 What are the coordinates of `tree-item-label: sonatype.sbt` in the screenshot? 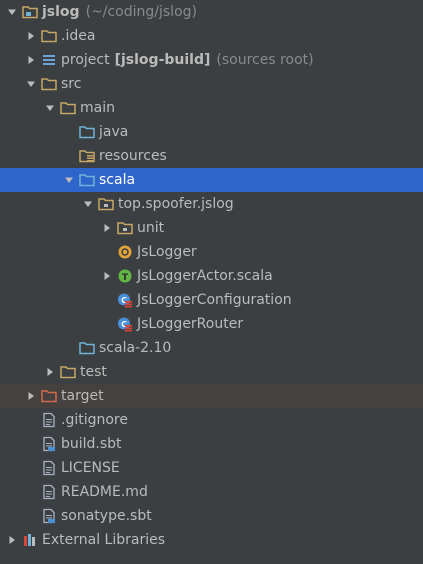 It's located at (106, 516).